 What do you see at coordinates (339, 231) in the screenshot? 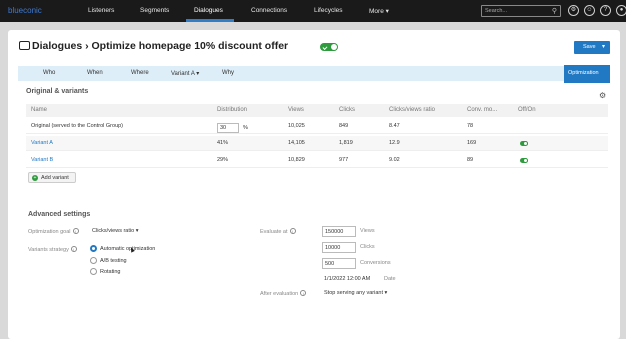
I see `evaluate-views-input: 150000` at bounding box center [339, 231].